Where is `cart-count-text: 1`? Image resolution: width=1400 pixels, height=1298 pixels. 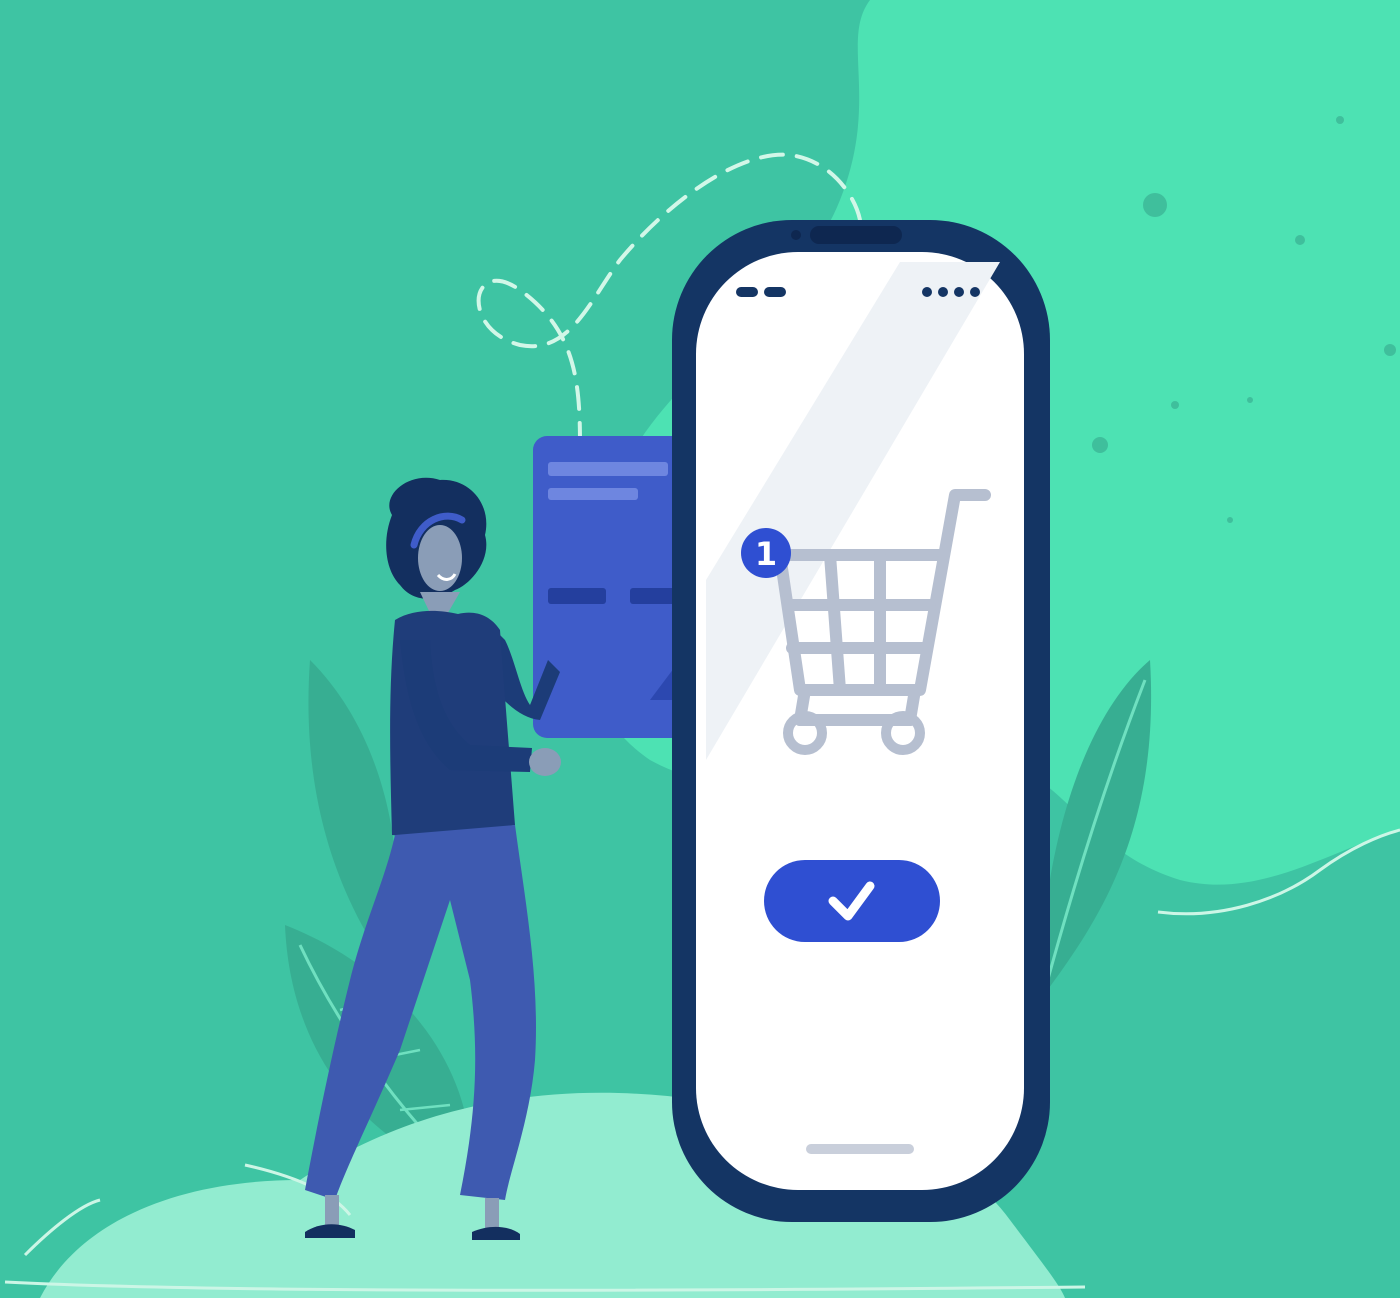
cart-count-text: 1 is located at coordinates (766, 554).